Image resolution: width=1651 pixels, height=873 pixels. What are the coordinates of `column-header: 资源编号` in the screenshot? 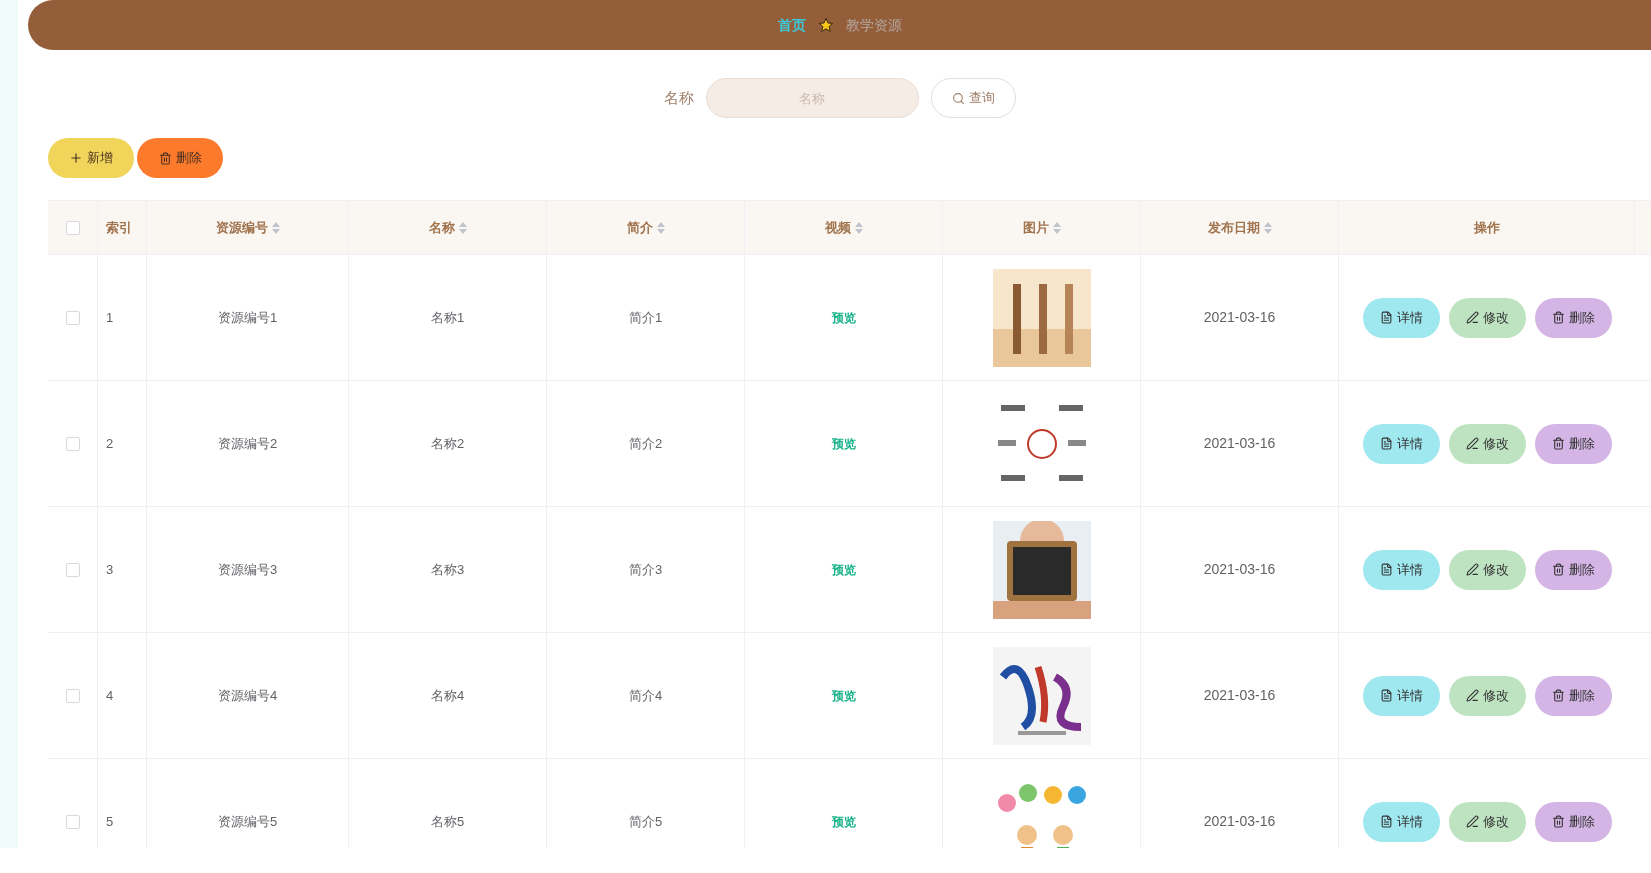 It's located at (241, 227).